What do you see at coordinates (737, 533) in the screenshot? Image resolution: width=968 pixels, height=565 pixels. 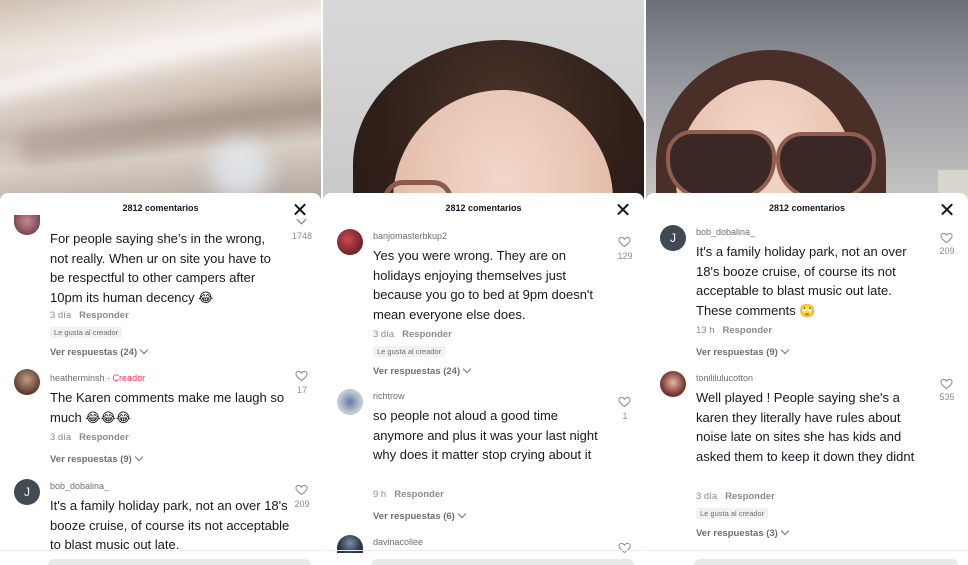 I see `view-replies-label: Ver respuestas (3)` at bounding box center [737, 533].